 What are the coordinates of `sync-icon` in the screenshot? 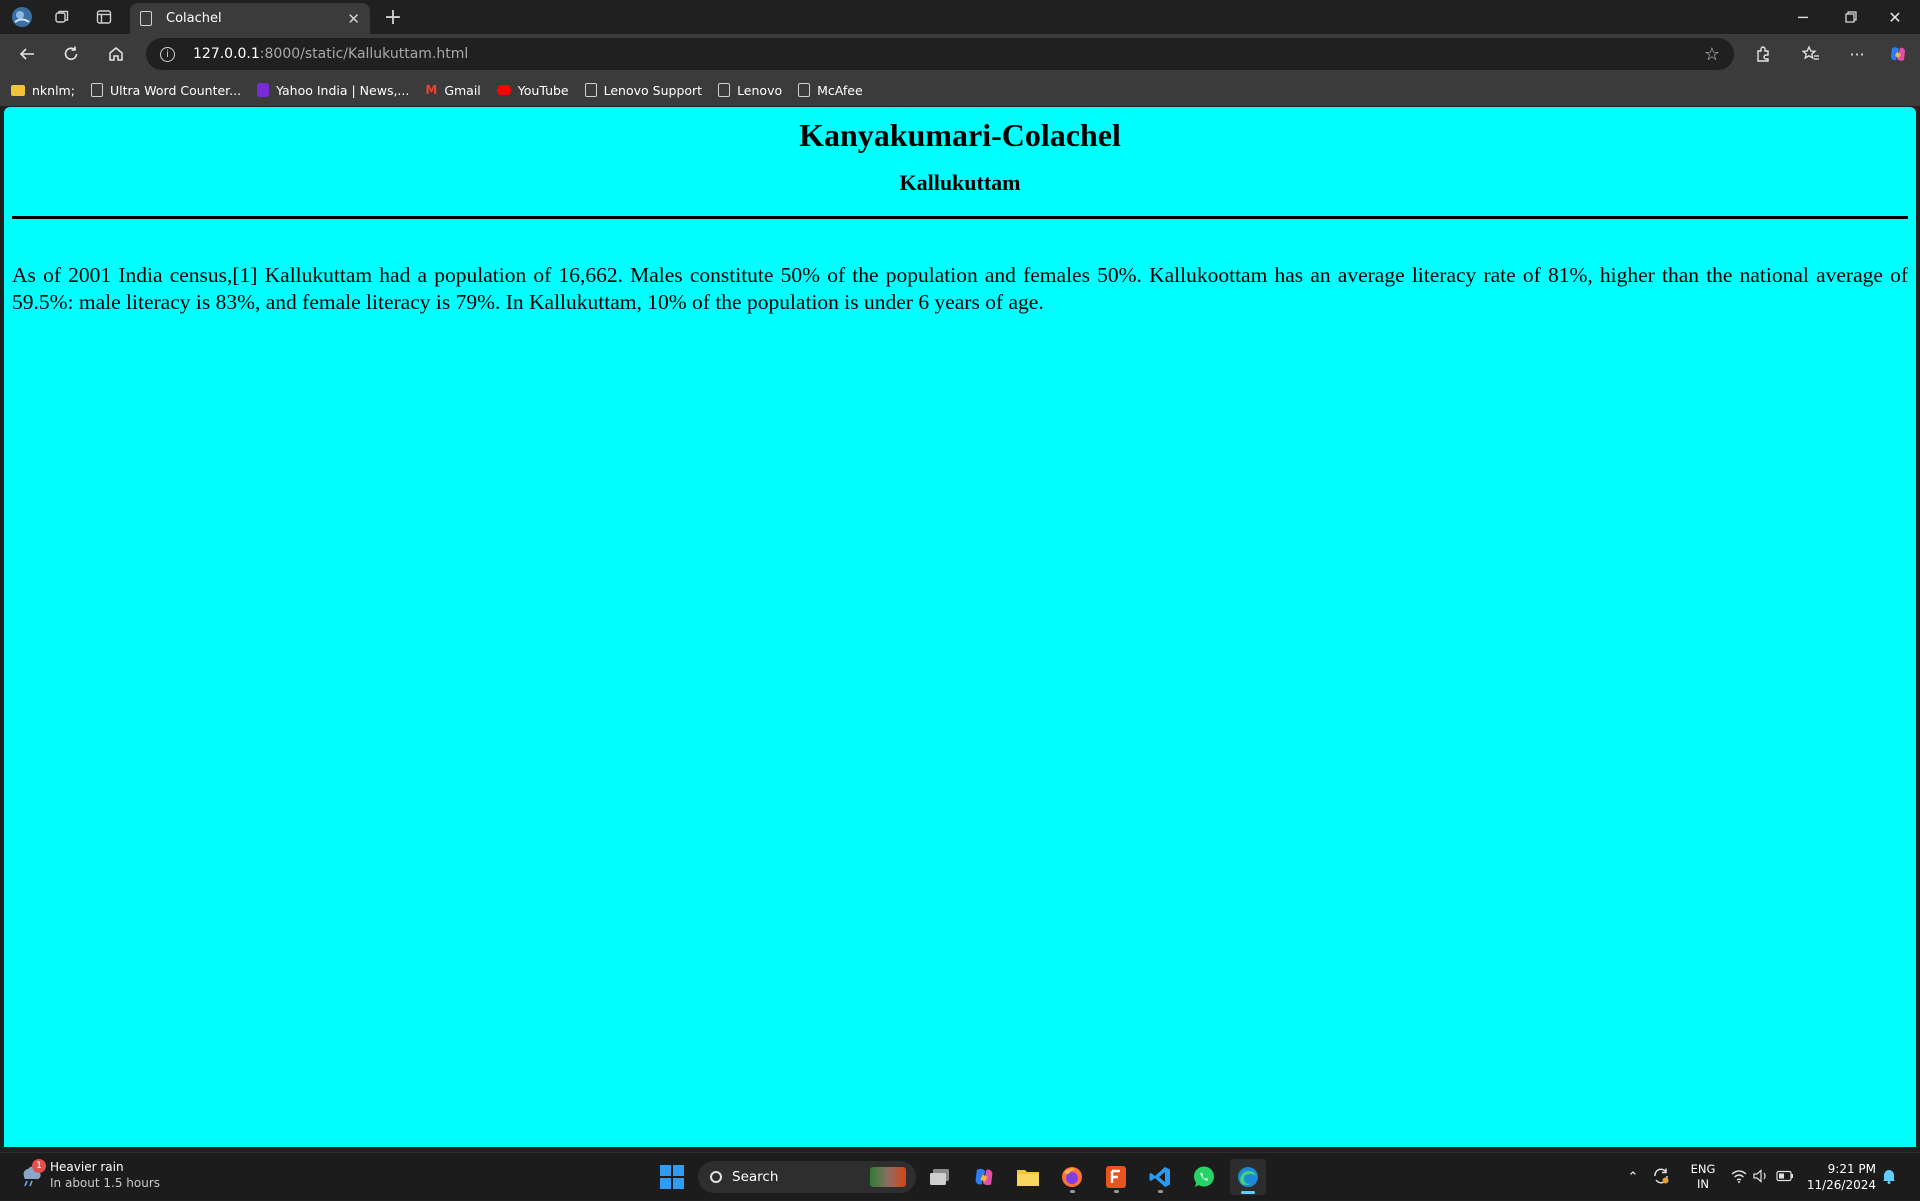 It's located at (1661, 1177).